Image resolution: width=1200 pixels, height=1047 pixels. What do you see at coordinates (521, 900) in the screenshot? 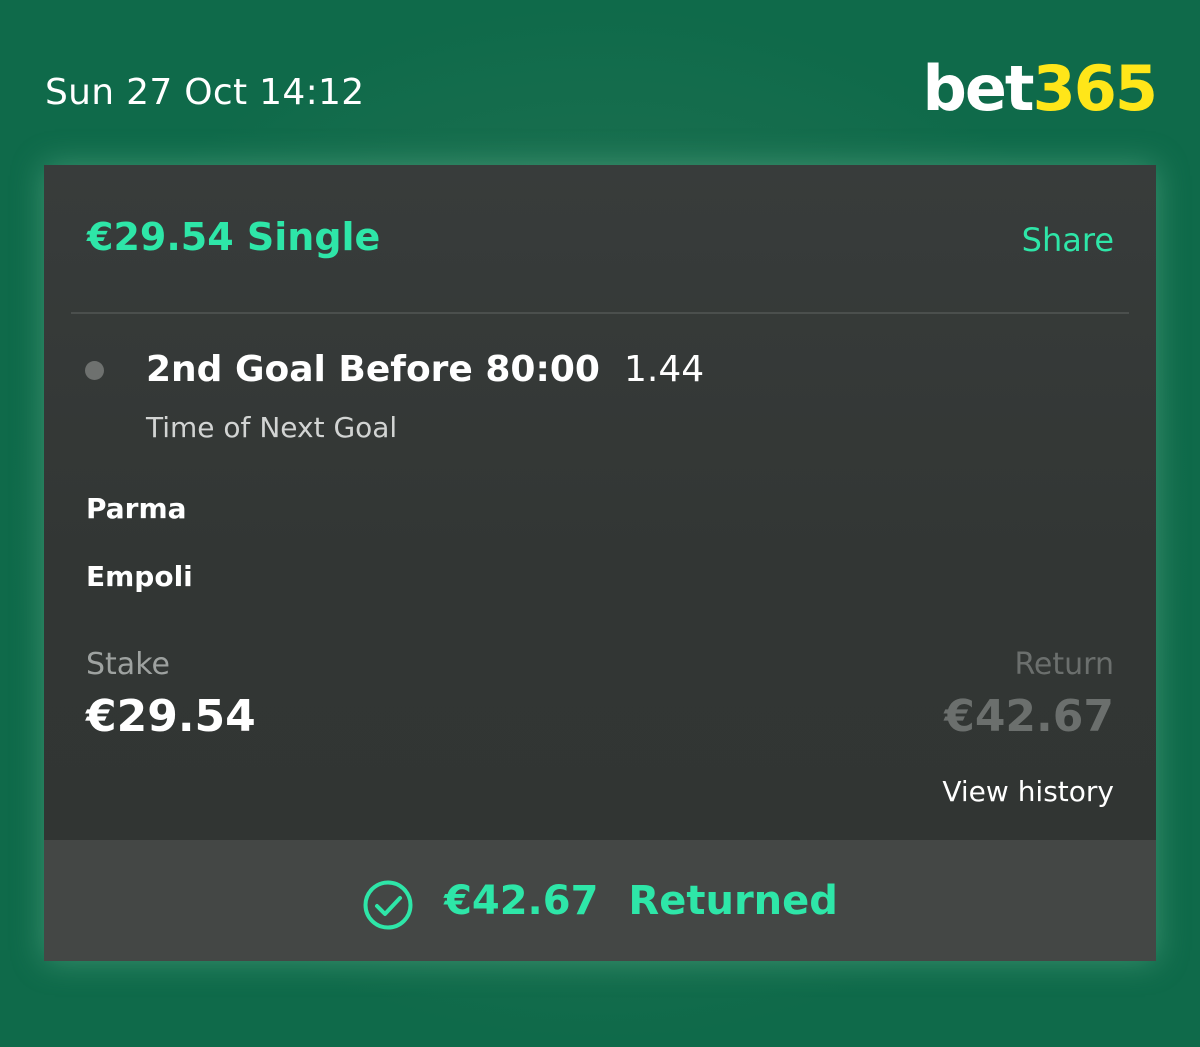
I see `returned-amount: €42.67` at bounding box center [521, 900].